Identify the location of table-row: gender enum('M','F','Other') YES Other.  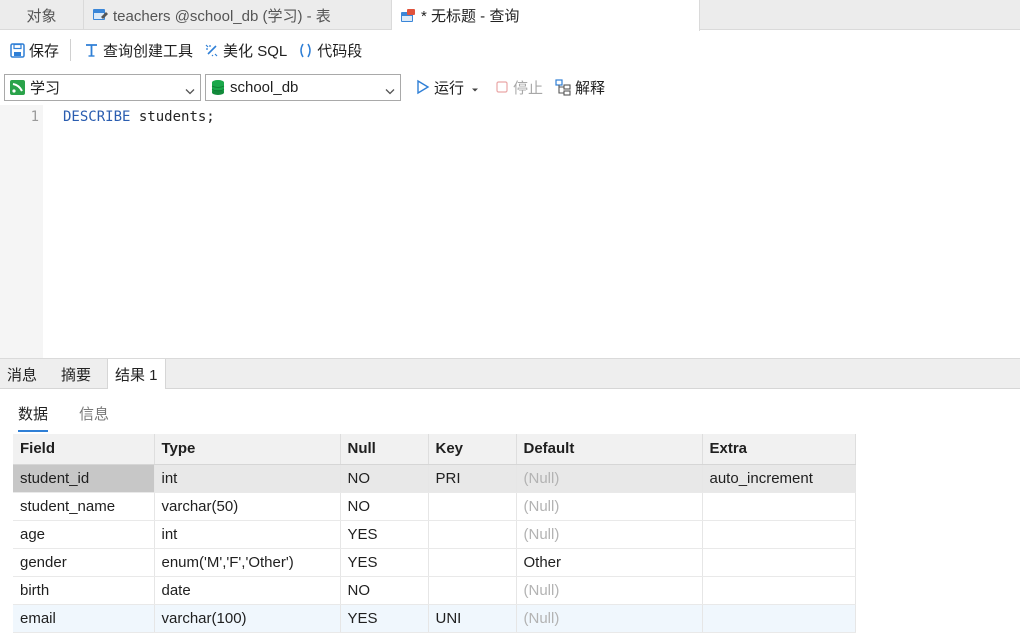
(434, 562).